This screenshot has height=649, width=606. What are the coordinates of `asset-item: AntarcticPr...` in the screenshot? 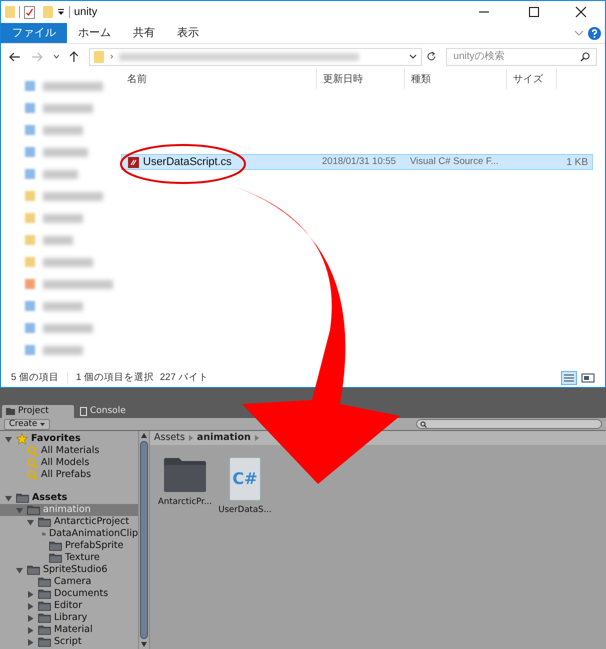 It's located at (185, 483).